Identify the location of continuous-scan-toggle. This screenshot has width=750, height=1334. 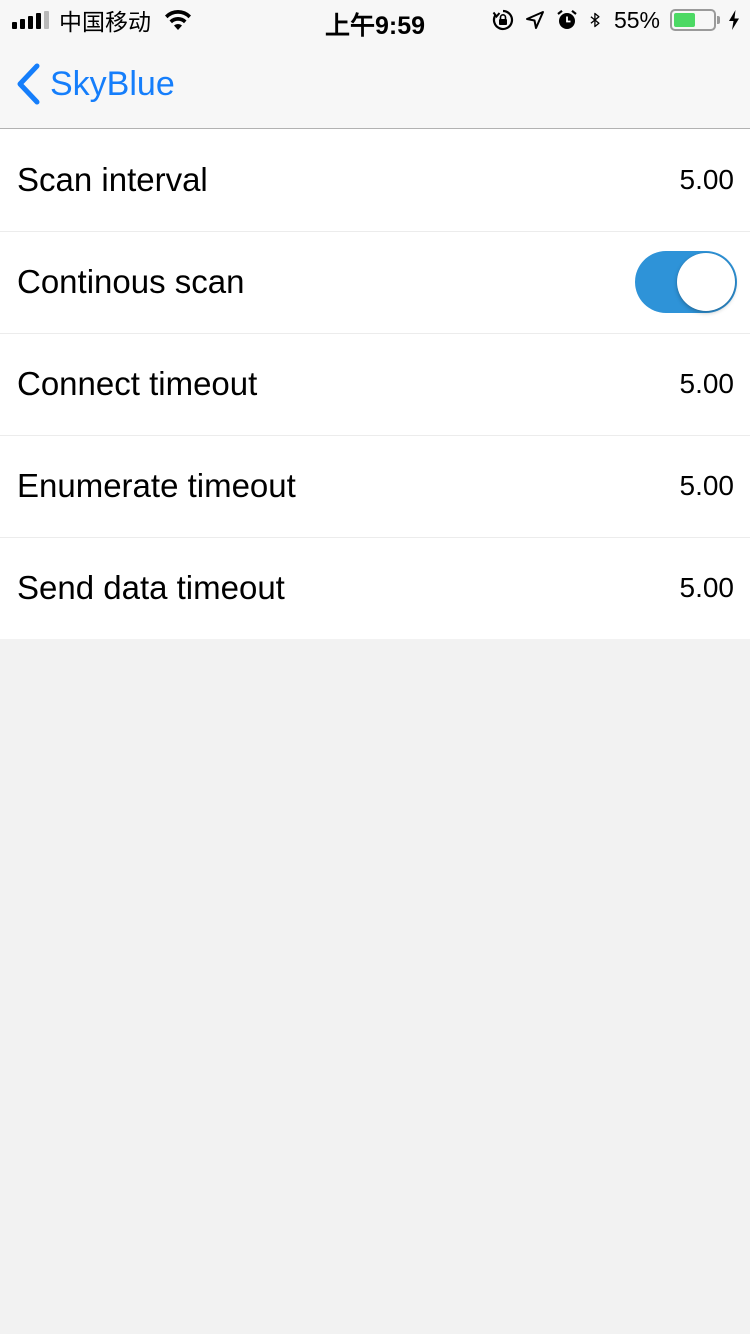
(686, 282).